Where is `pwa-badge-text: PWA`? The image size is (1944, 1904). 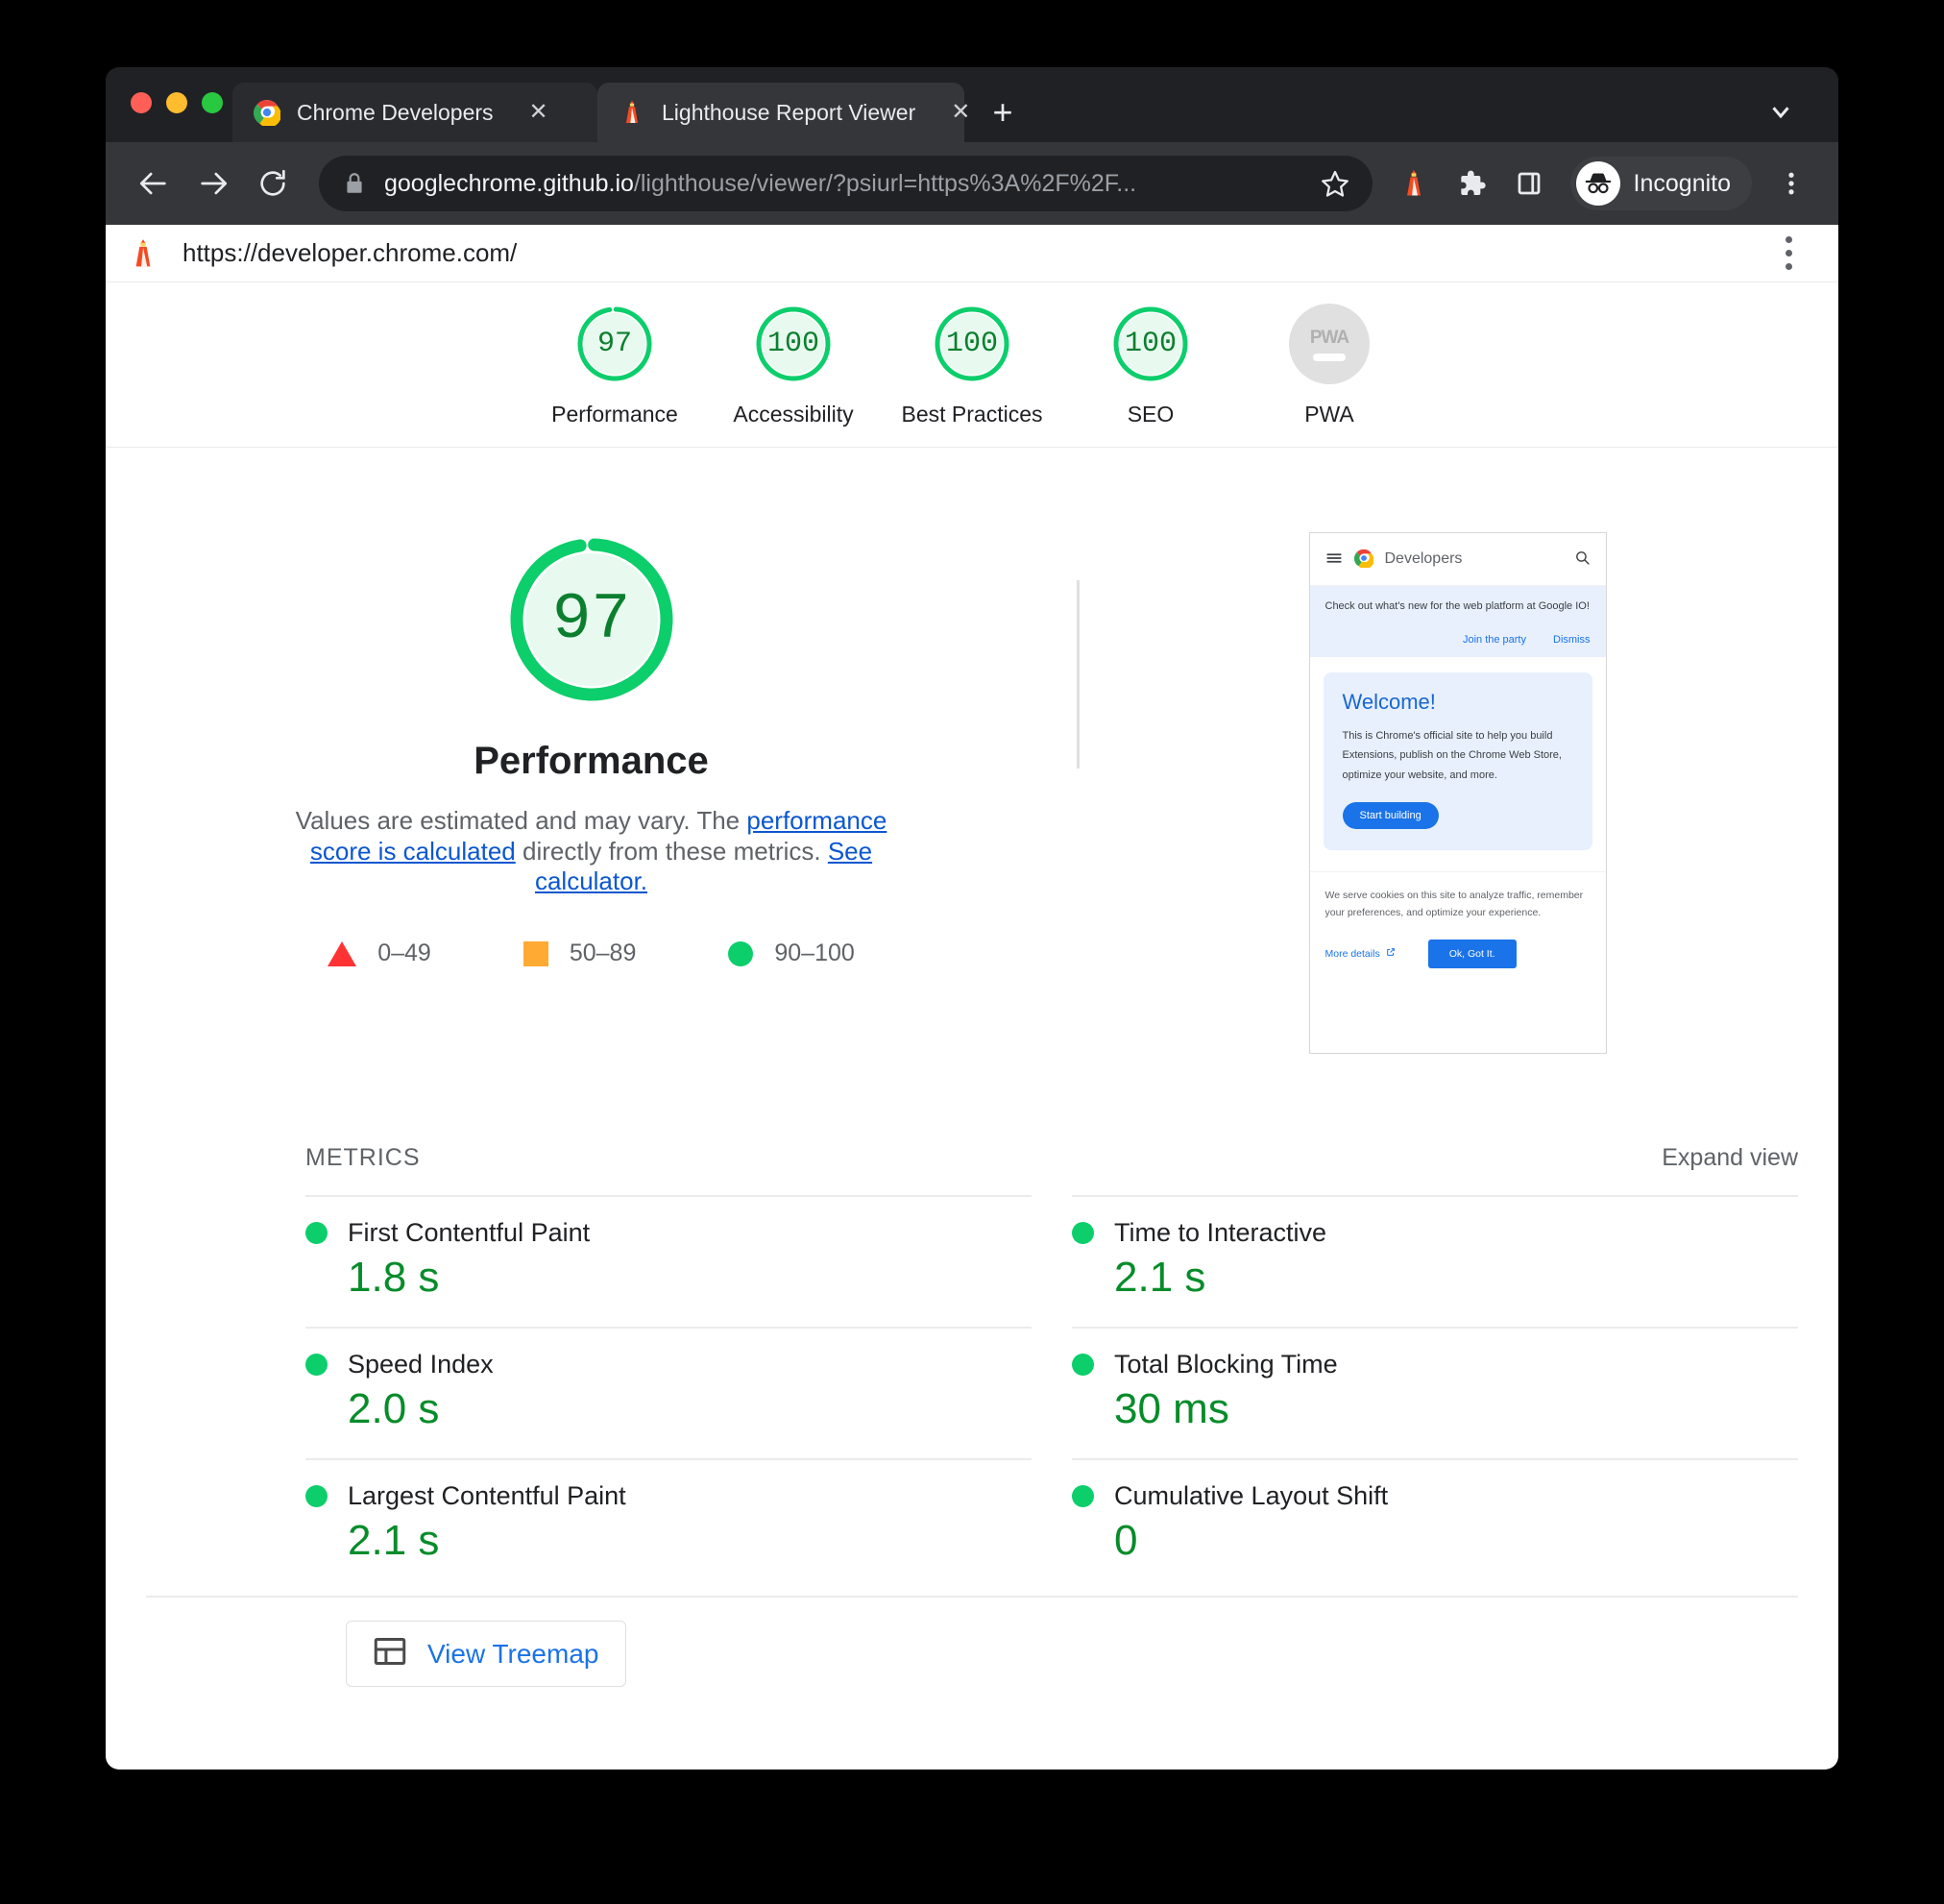 pwa-badge-text: PWA is located at coordinates (1329, 337).